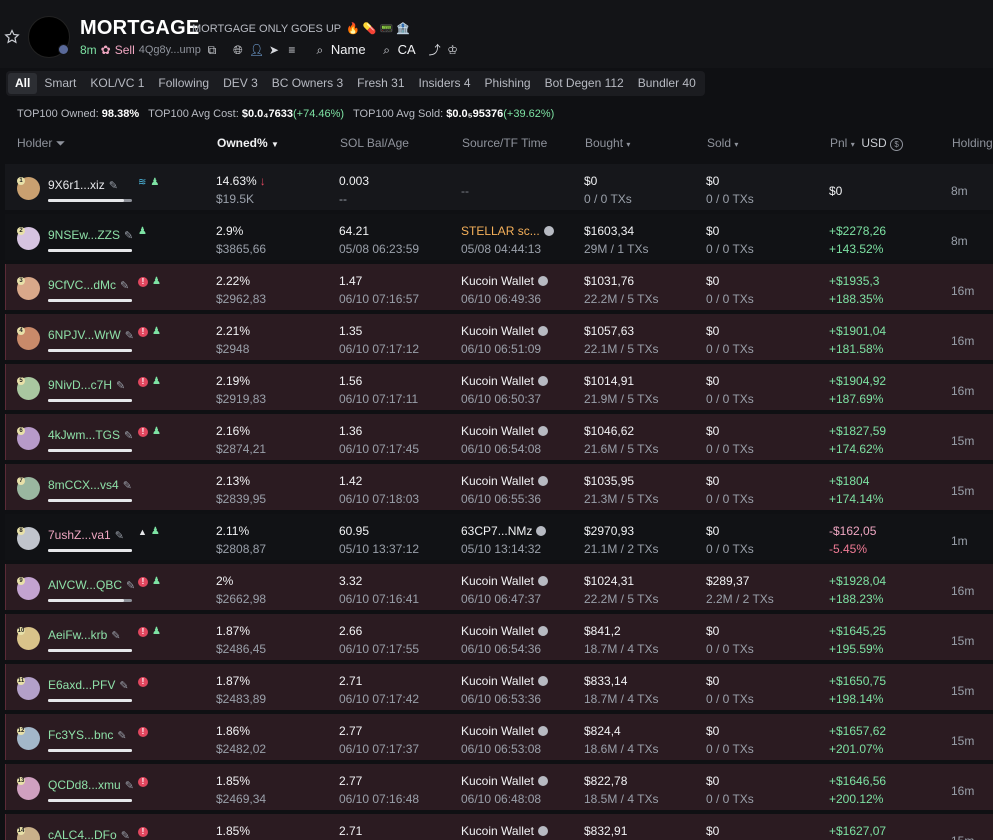  I want to click on holder-address-text: 9NivD...c7H, so click(80, 385).